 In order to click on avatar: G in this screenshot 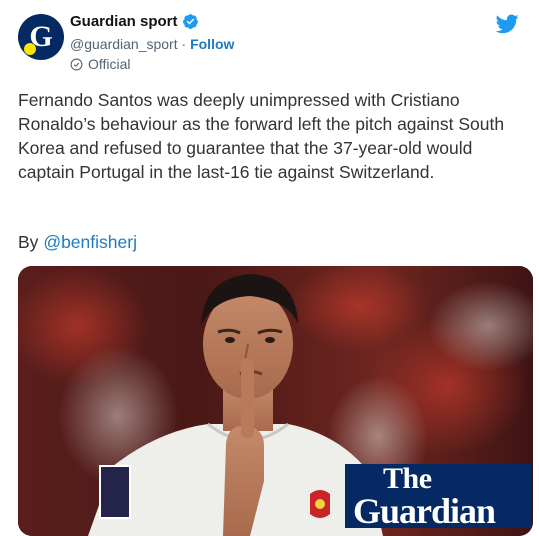, I will do `click(41, 37)`.